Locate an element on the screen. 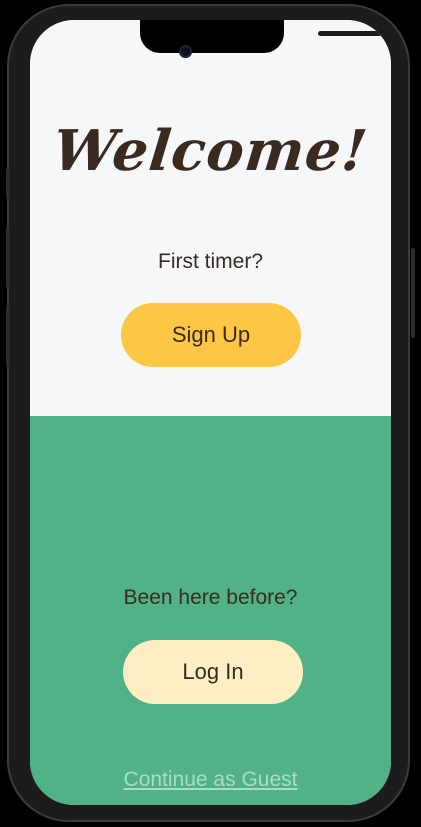 This screenshot has height=827, width=421. power-button is located at coordinates (413, 293).